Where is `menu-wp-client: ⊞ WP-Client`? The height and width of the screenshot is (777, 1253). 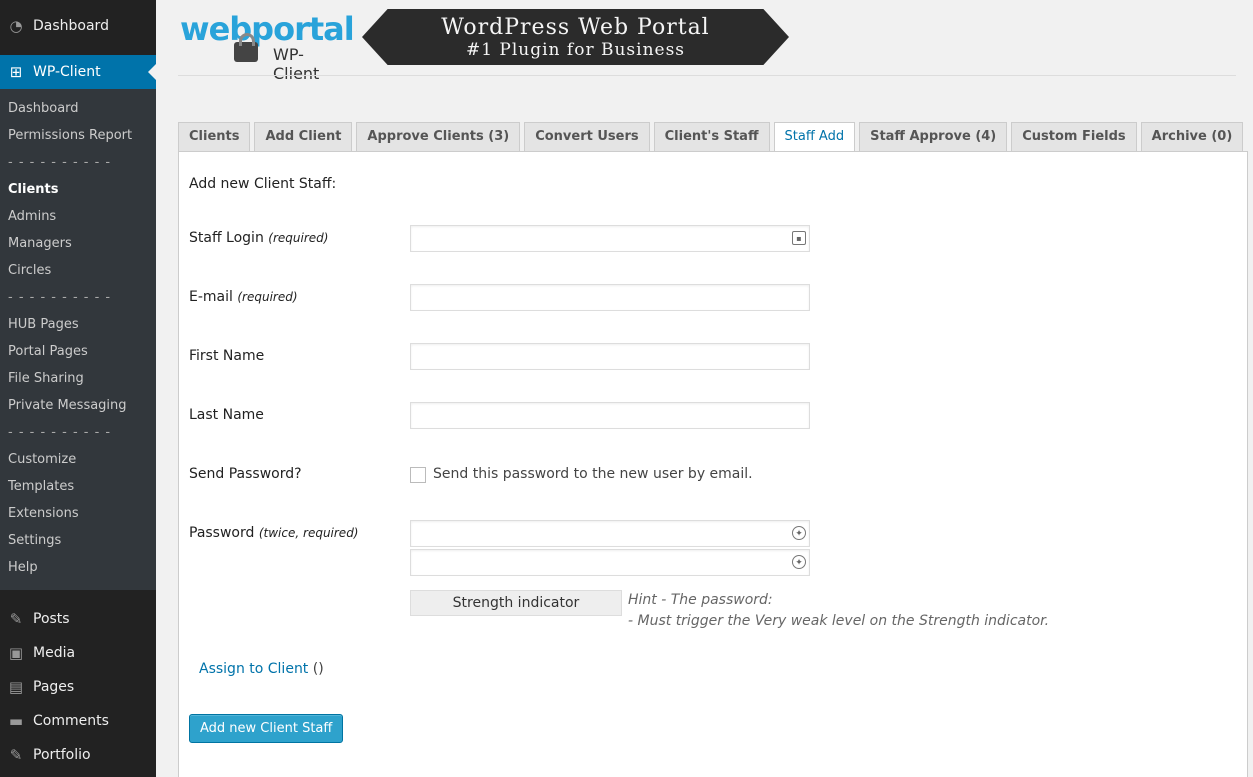 menu-wp-client: ⊞ WP-Client is located at coordinates (78, 72).